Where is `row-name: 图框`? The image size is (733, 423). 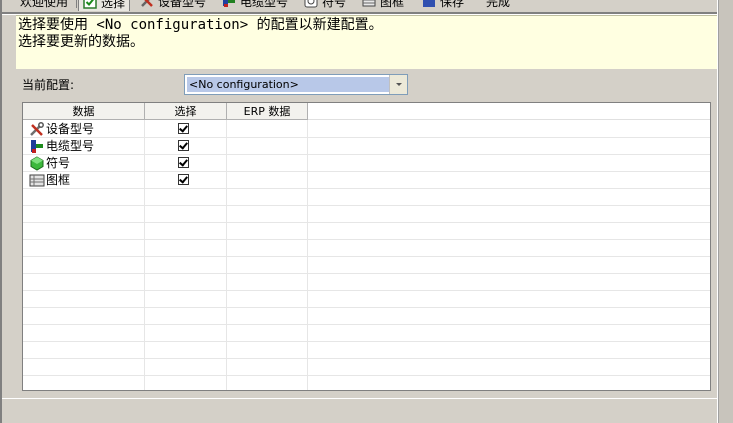 row-name: 图框 is located at coordinates (58, 180).